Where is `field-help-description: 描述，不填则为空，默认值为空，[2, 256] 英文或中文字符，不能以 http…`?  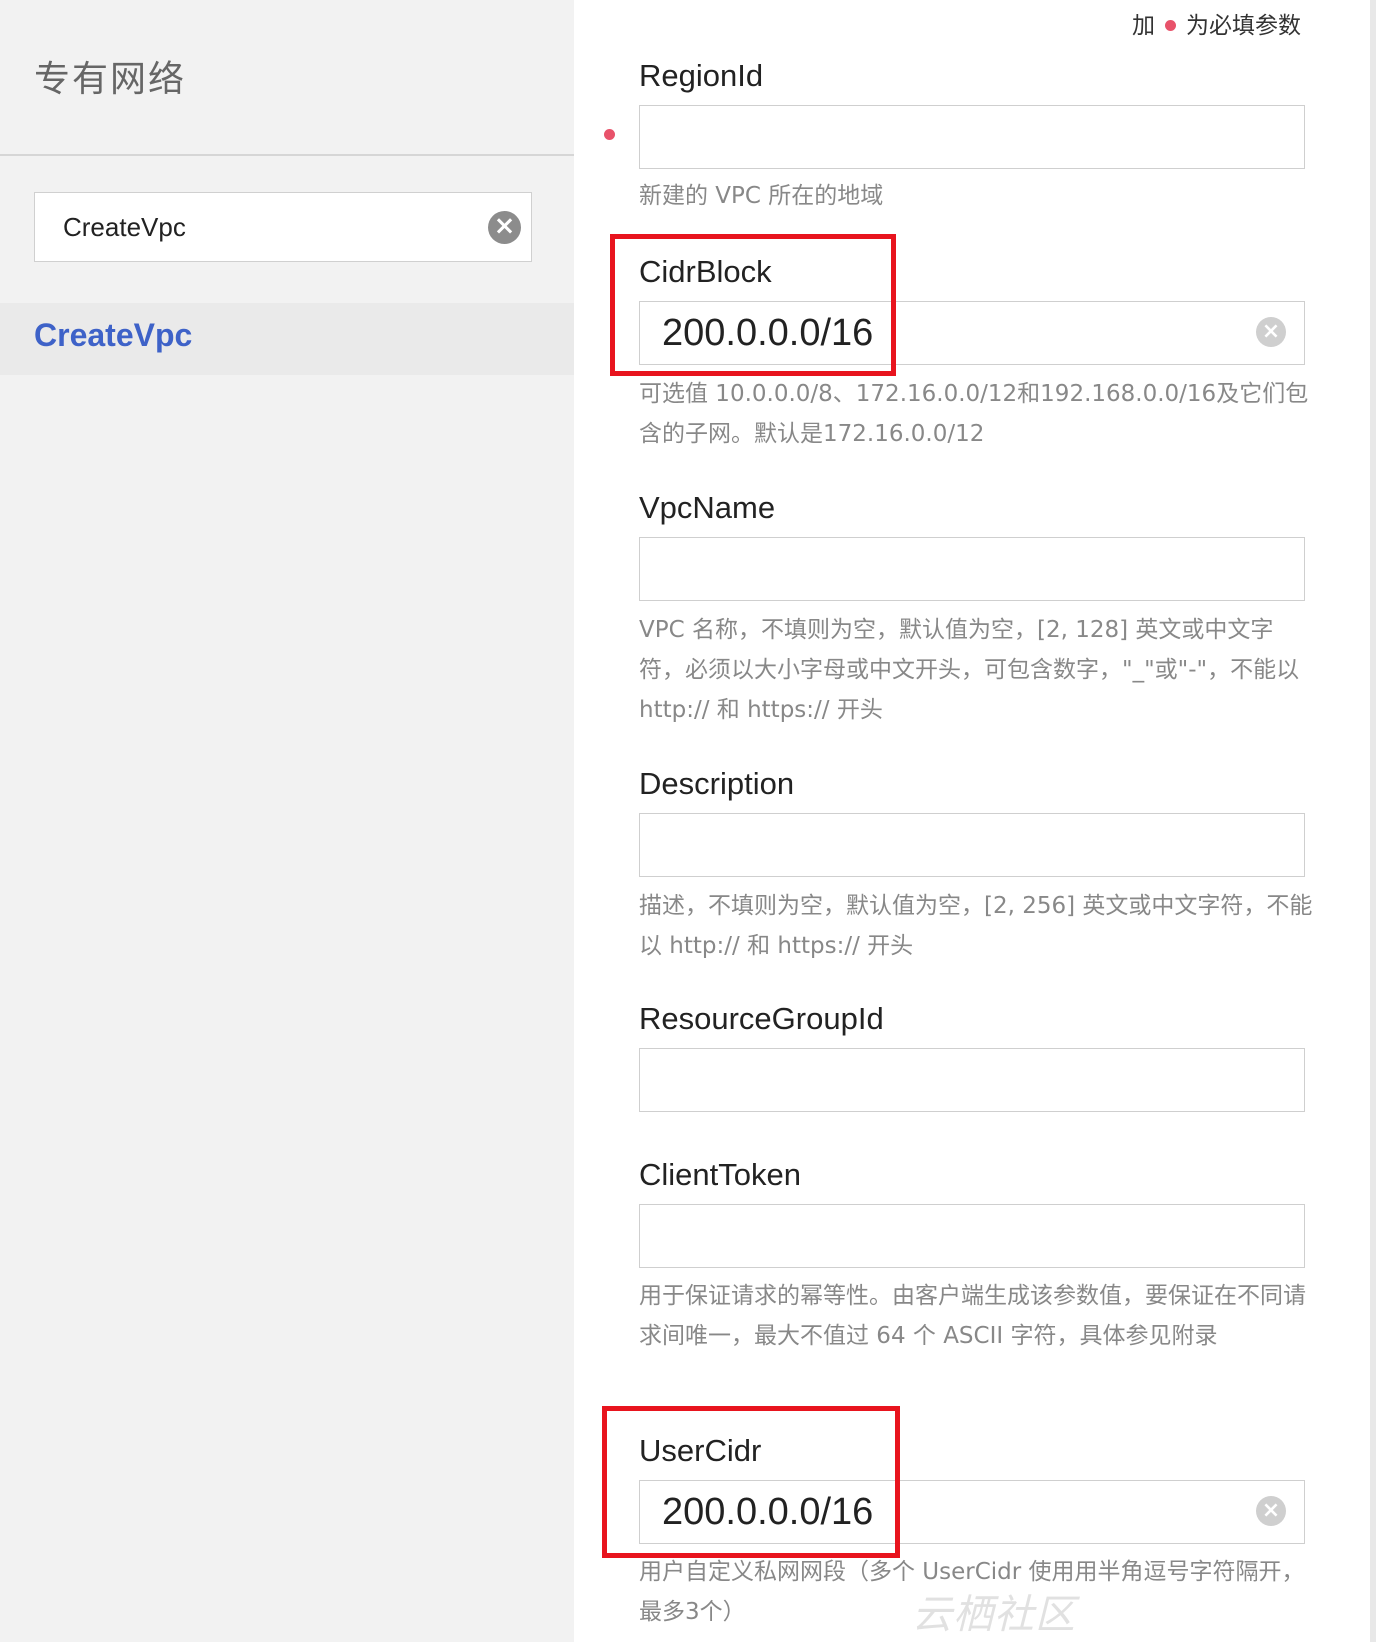
field-help-description: 描述，不填则为空，默认值为空，[2, 256] 英文或中文字符，不能以 http… is located at coordinates (976, 926).